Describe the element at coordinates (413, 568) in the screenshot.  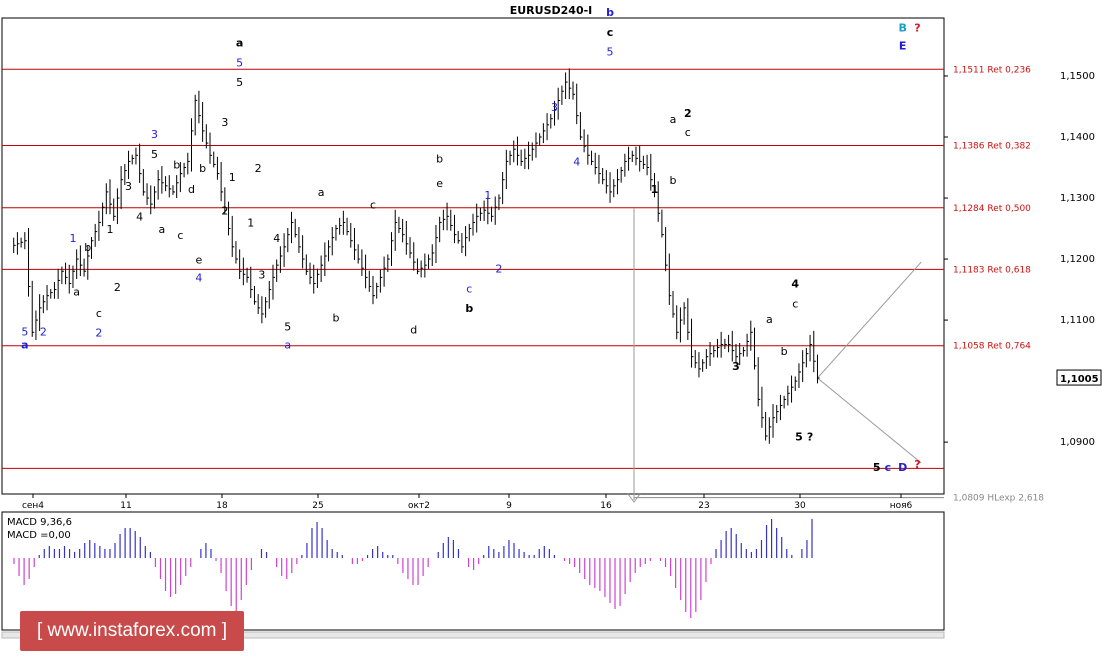
I see `macd-panel` at that location.